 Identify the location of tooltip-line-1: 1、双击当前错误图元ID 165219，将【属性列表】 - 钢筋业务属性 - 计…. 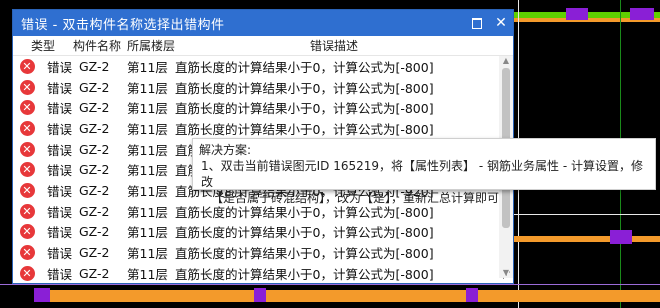
(422, 174).